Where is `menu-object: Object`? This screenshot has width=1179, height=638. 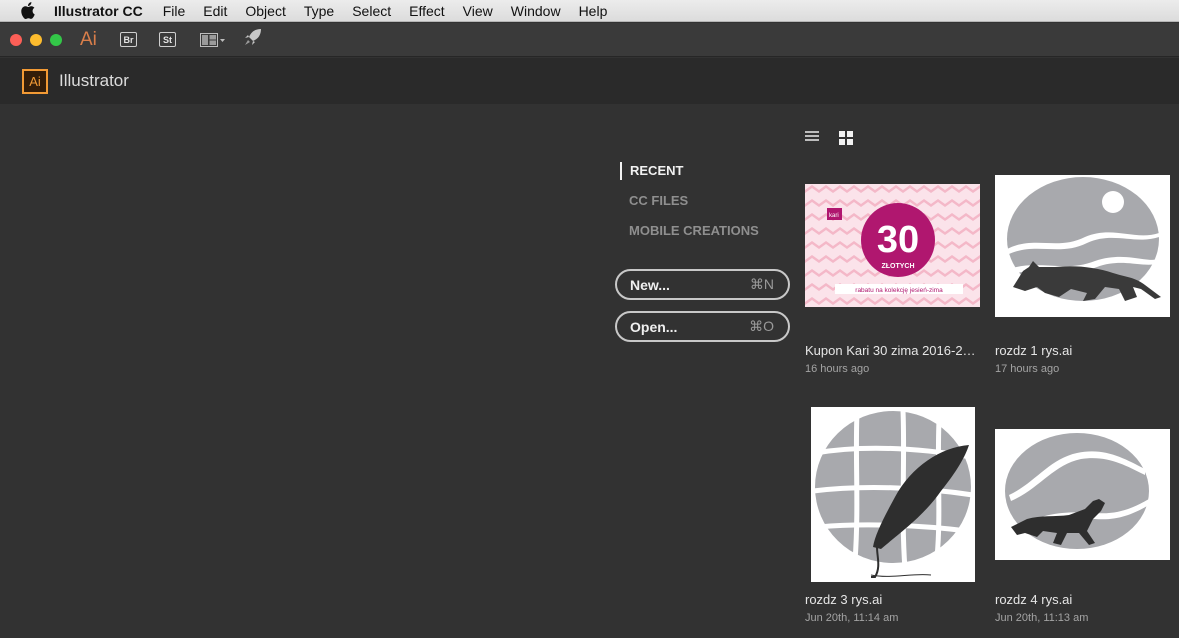
menu-object: Object is located at coordinates (265, 11).